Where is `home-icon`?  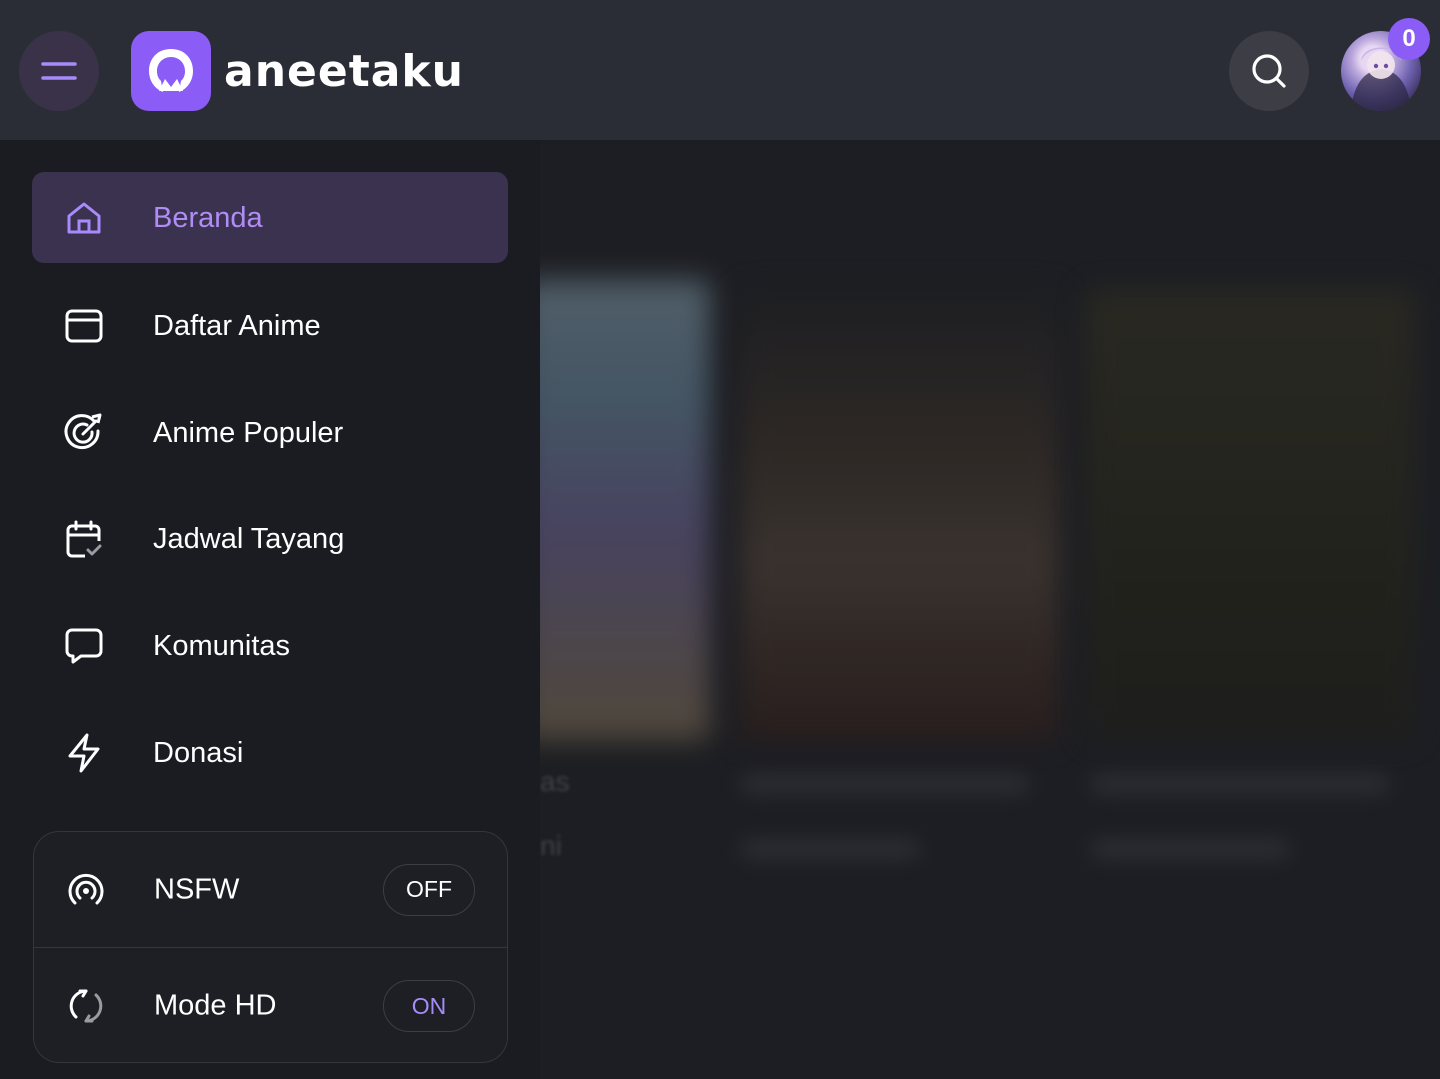
home-icon is located at coordinates (84, 218).